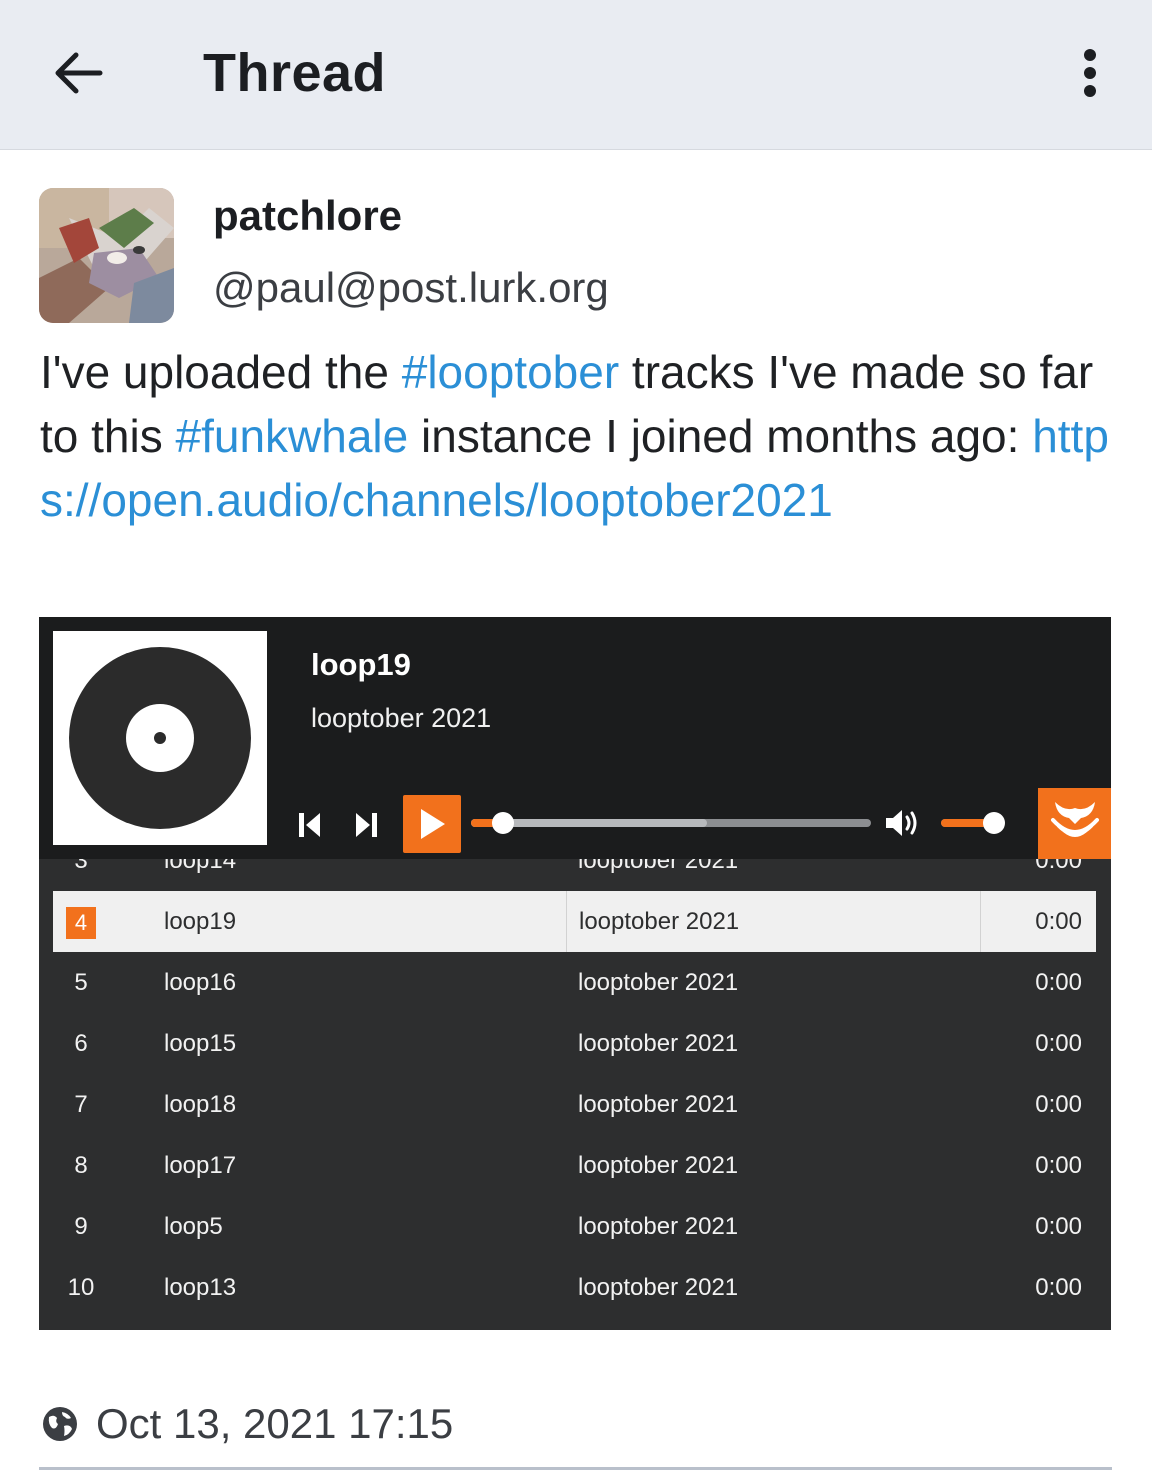  Describe the element at coordinates (994, 823) in the screenshot. I see `volume-handle` at that location.